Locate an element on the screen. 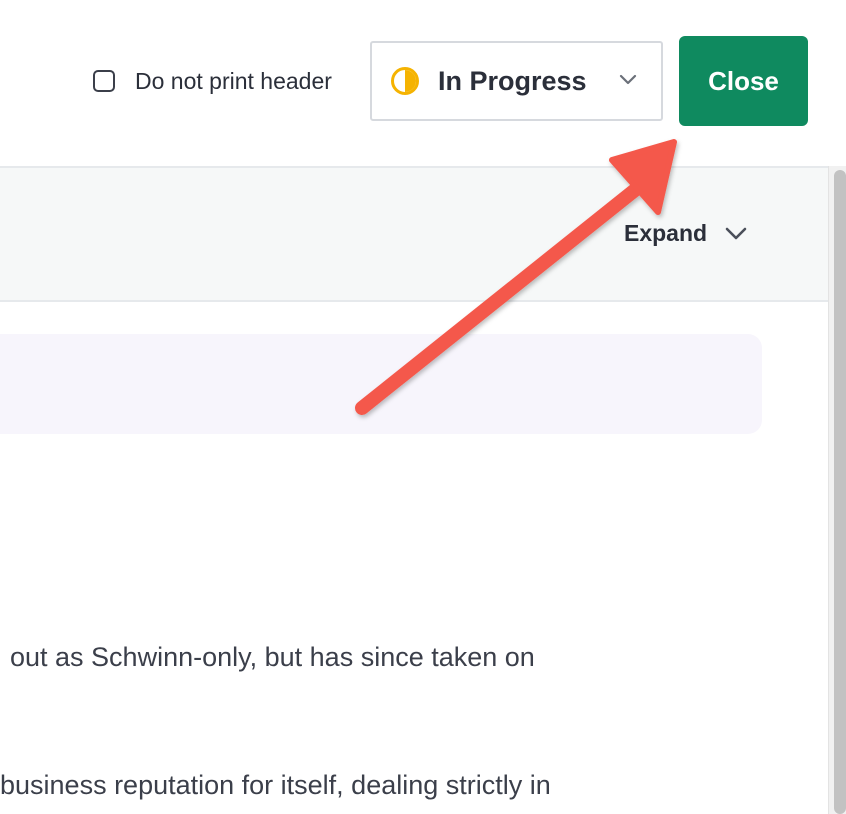 The image size is (846, 814). close-button: Close is located at coordinates (743, 81).